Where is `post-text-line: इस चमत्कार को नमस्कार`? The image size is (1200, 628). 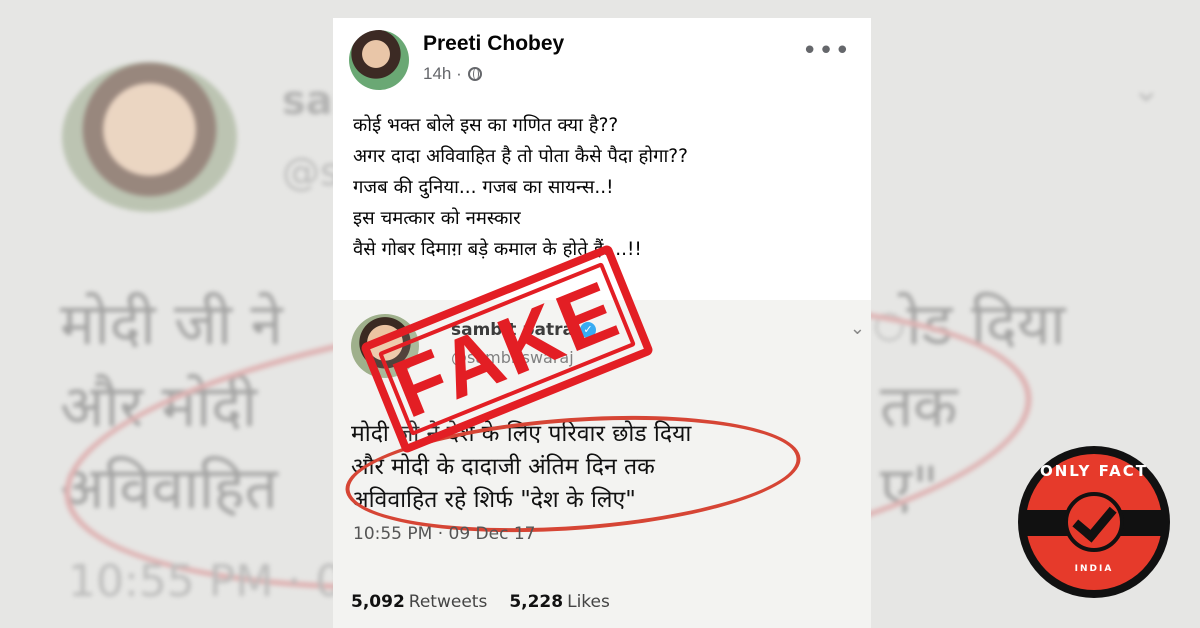
post-text-line: इस चमत्कार को नमस्कार is located at coordinates (437, 218).